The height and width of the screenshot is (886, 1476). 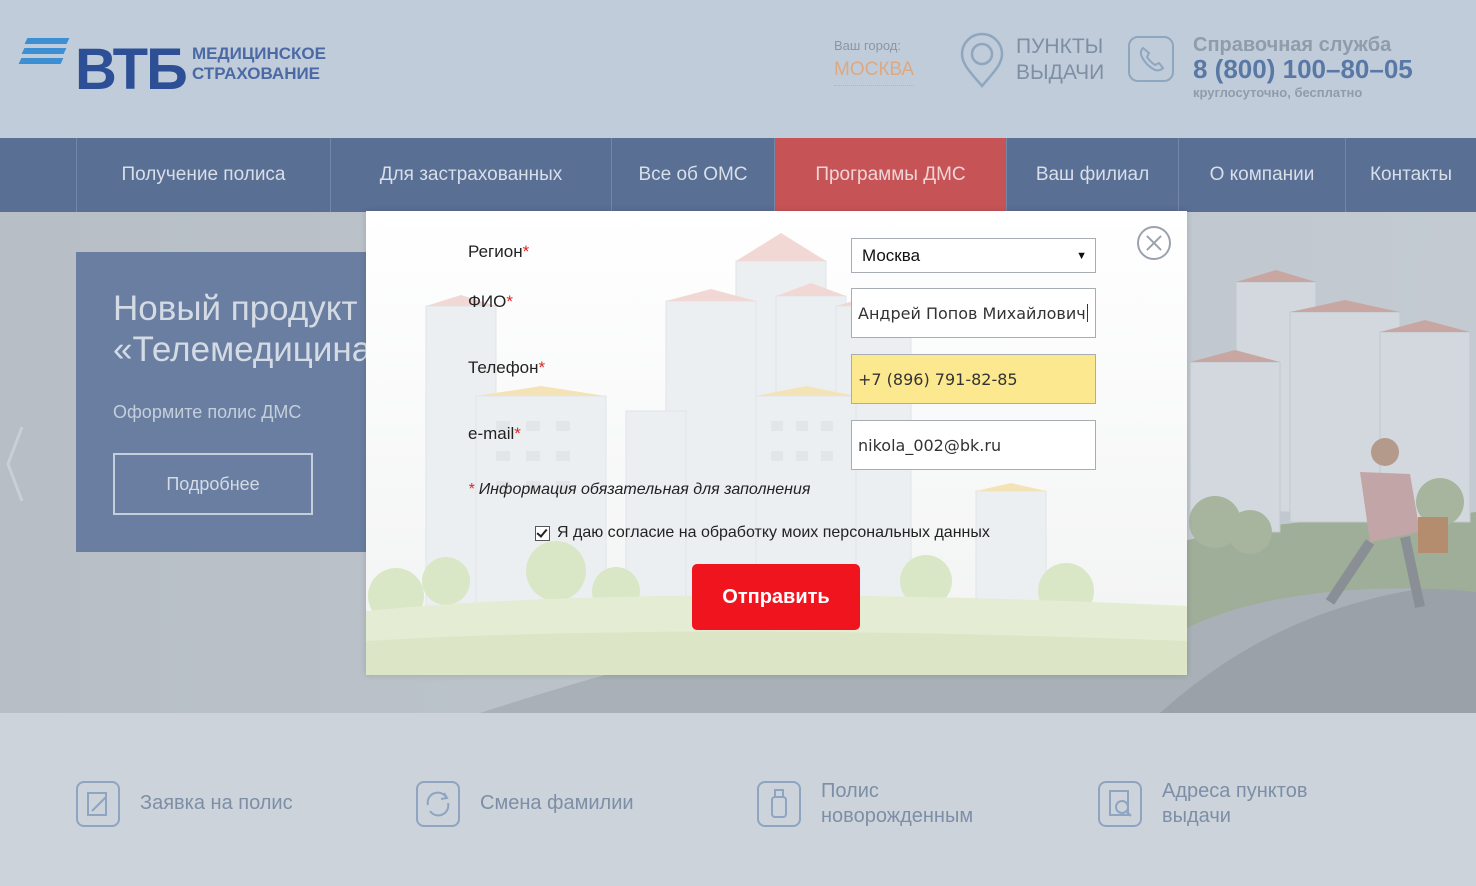 What do you see at coordinates (1120, 804) in the screenshot?
I see `search-document-icon` at bounding box center [1120, 804].